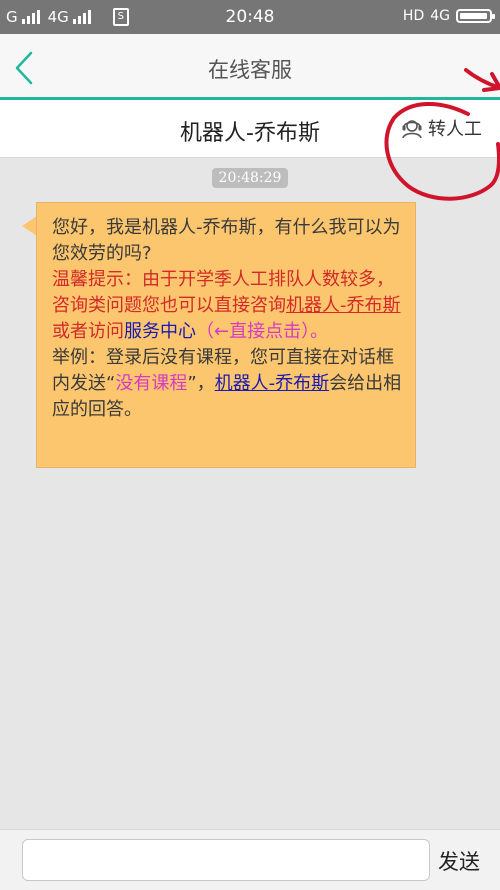  Describe the element at coordinates (455, 129) in the screenshot. I see `transfer-label: 转人工` at that location.